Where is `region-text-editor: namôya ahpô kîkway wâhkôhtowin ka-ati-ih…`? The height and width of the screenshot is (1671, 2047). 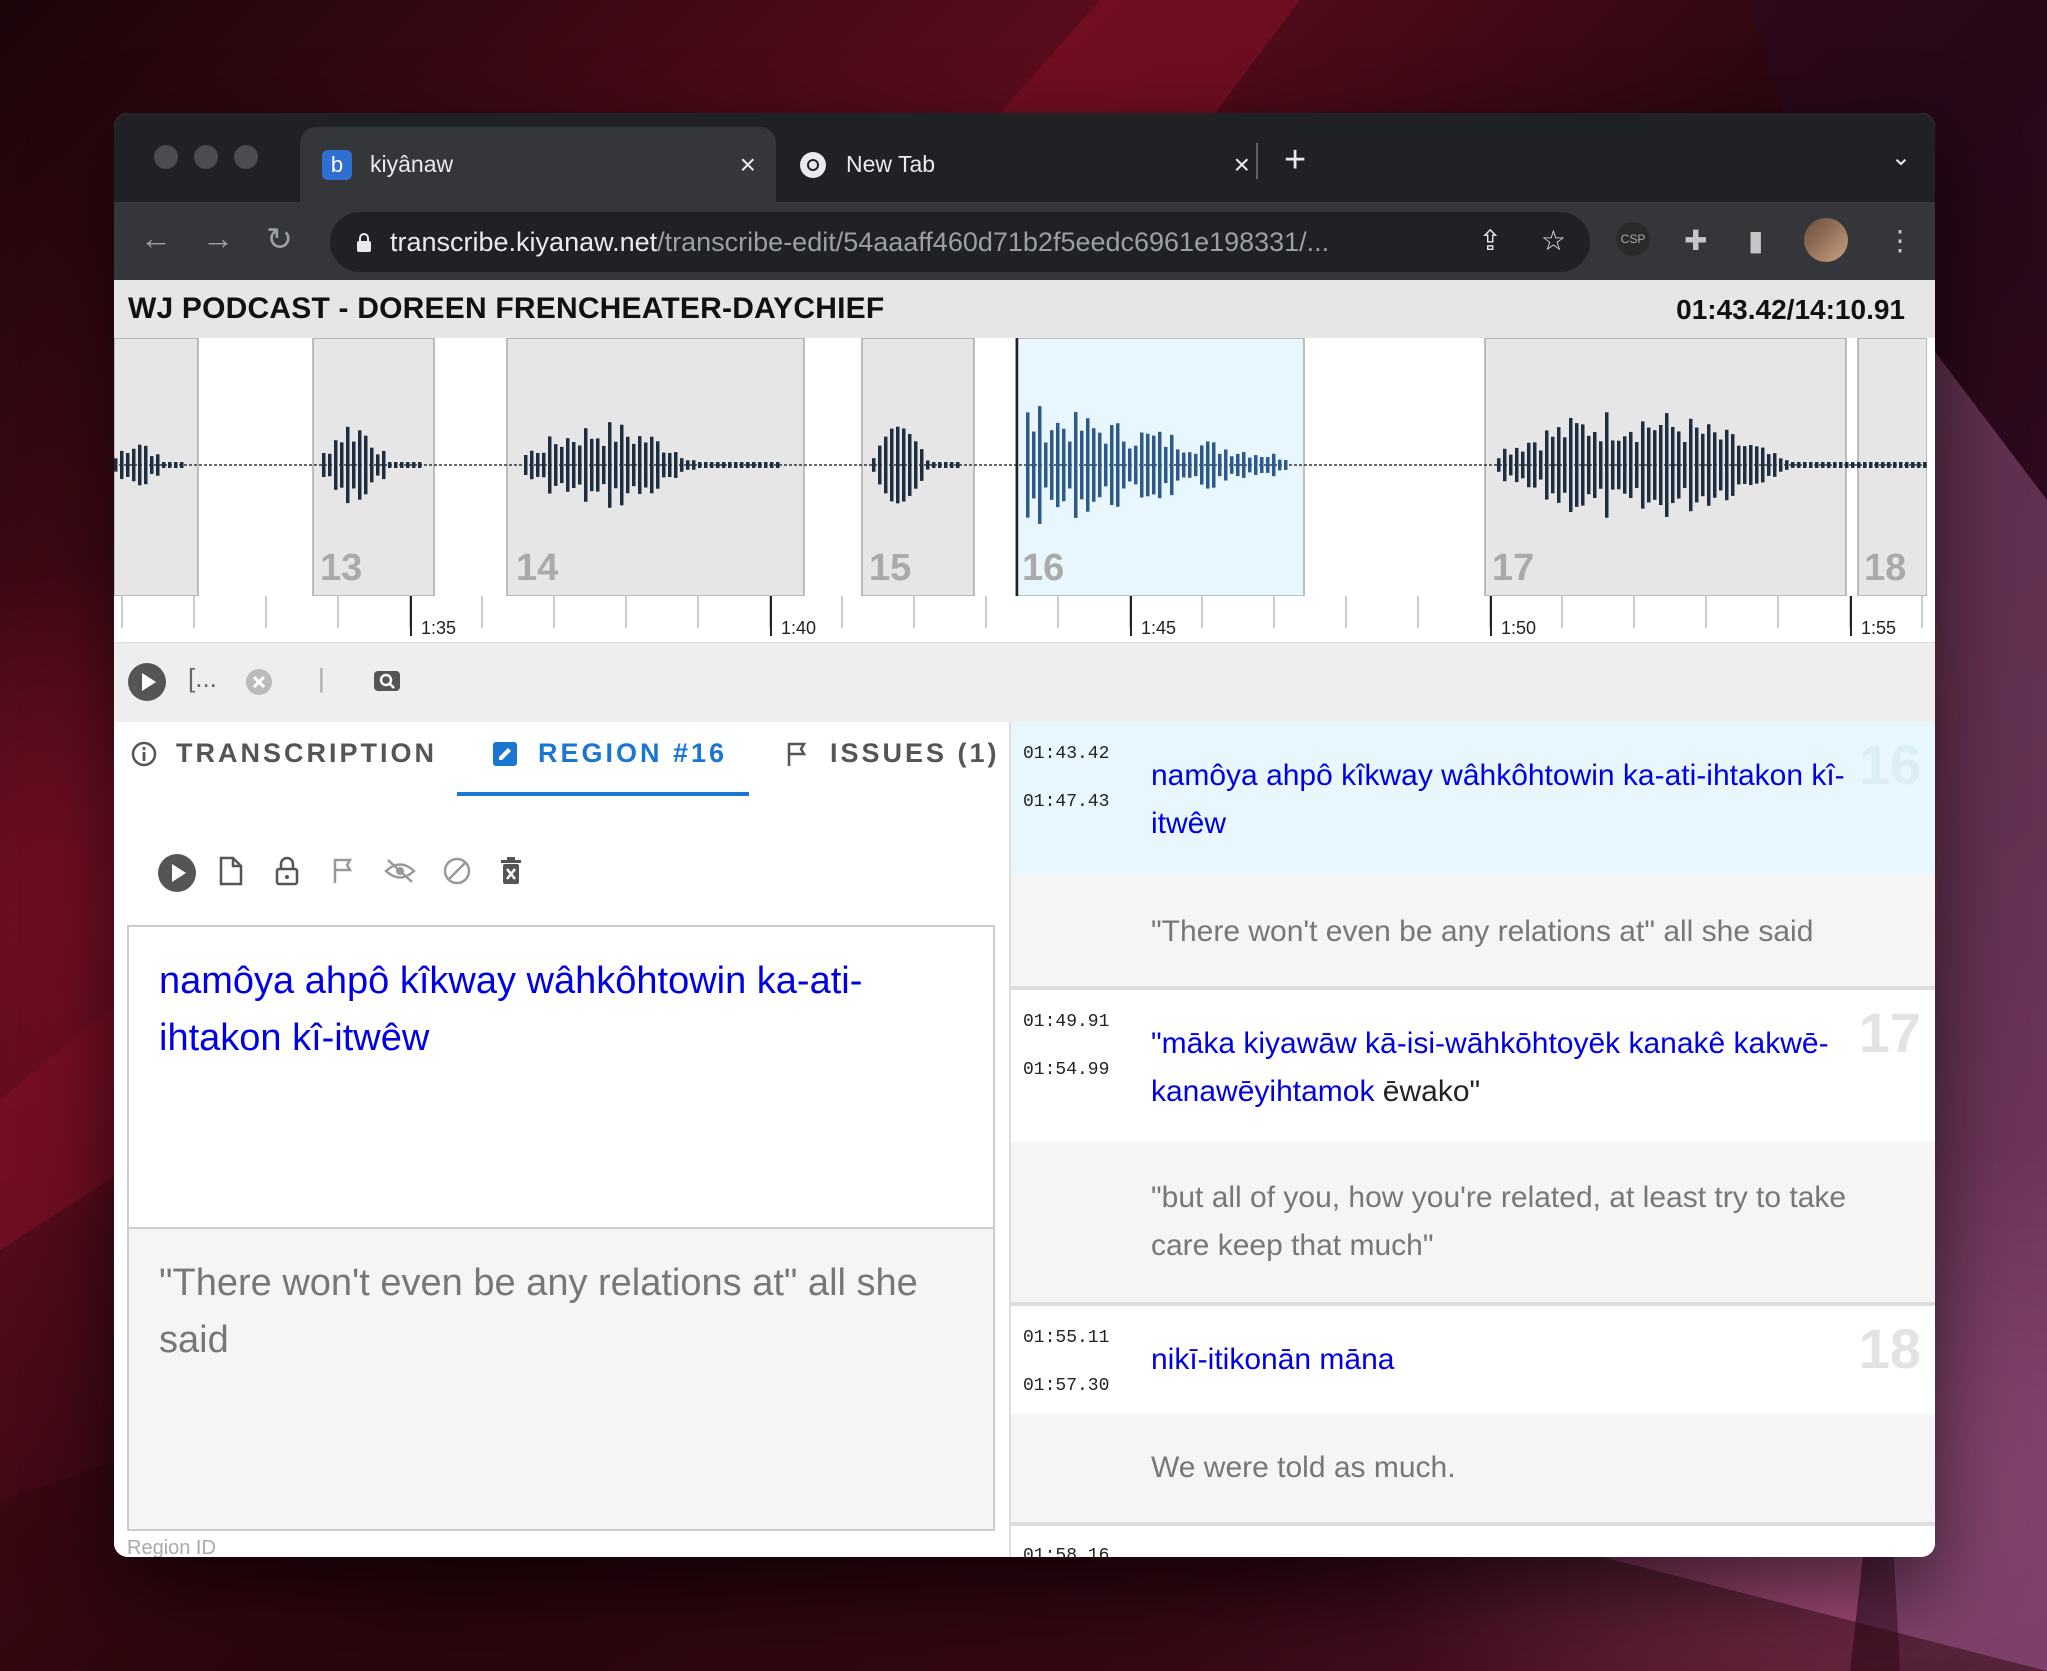
region-text-editor: namôya ahpô kîkway wâhkôhtowin ka-ati-ih… is located at coordinates (561, 1077).